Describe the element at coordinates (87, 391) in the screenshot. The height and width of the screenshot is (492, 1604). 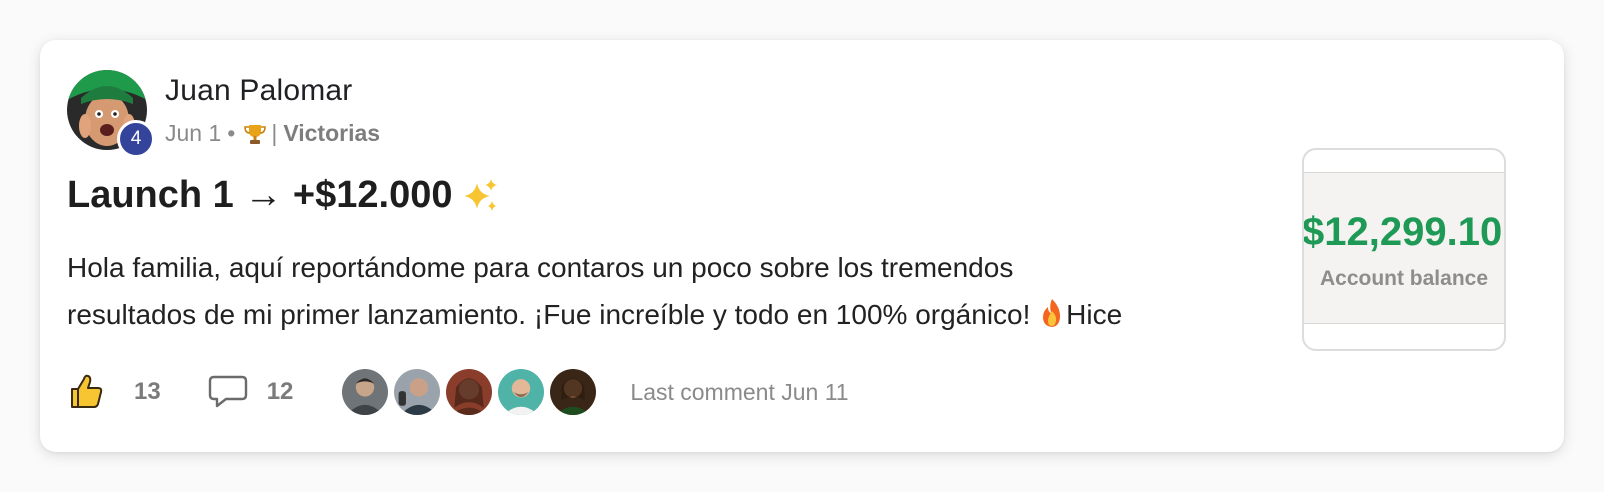
I see `thumbs-up-icon` at that location.